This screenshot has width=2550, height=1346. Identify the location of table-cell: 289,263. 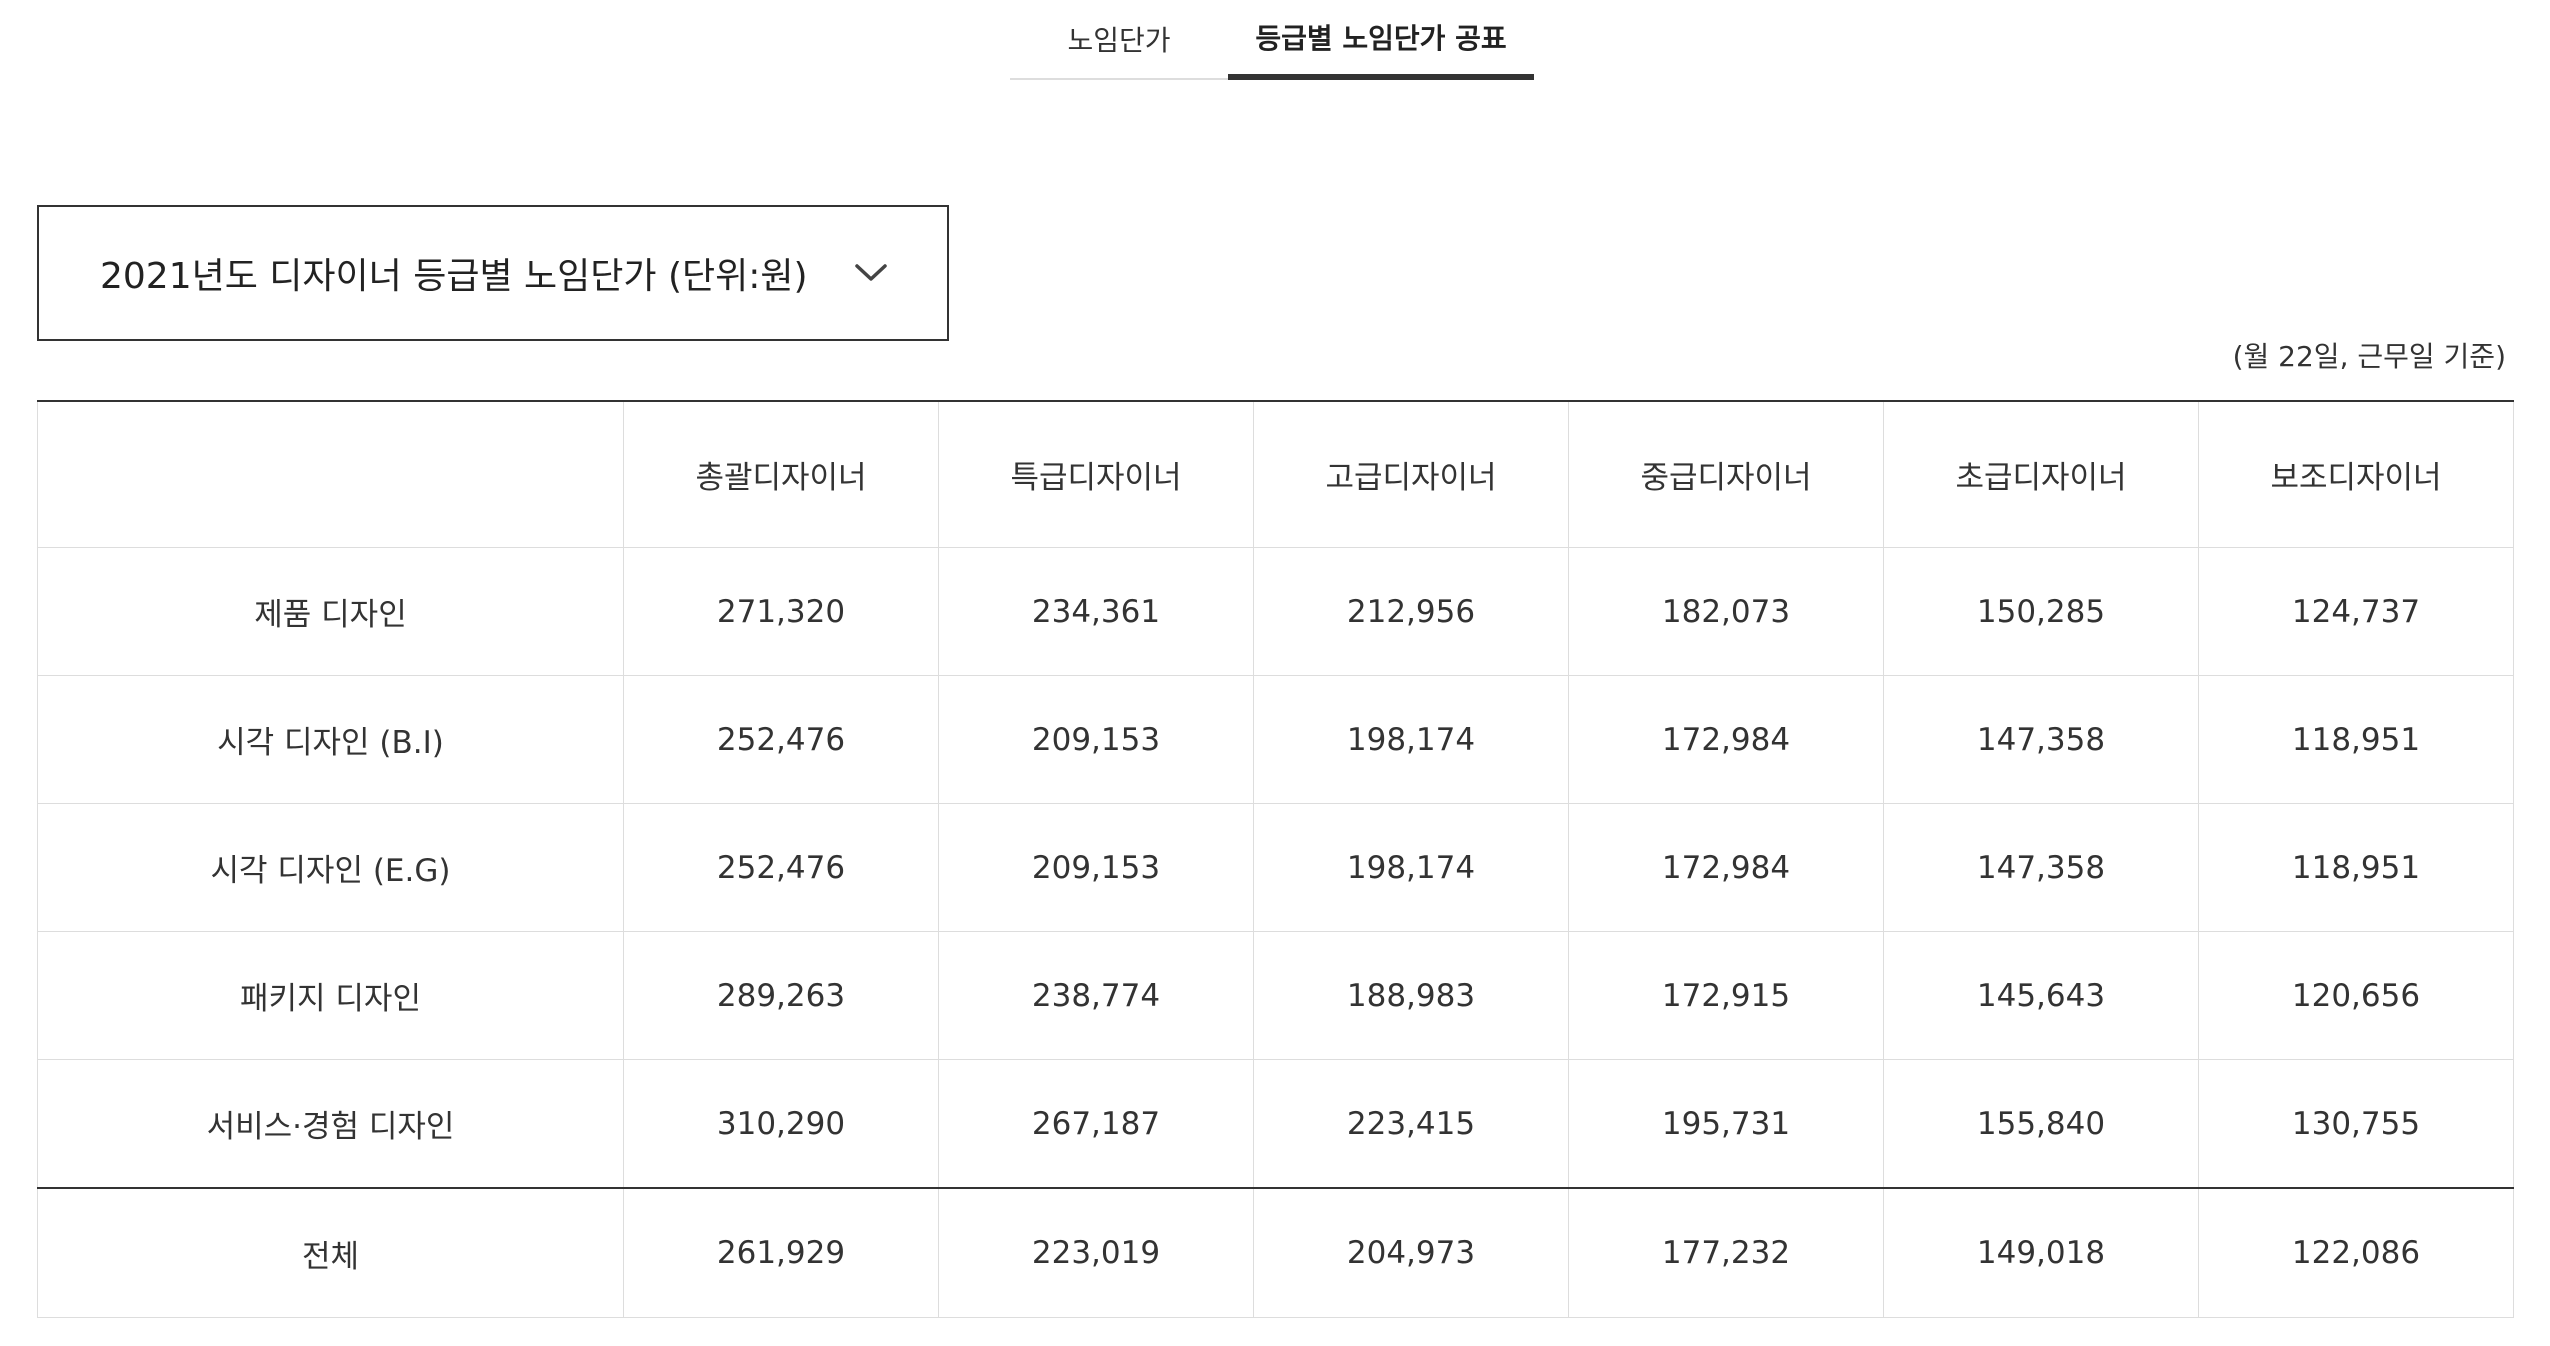
(781, 995).